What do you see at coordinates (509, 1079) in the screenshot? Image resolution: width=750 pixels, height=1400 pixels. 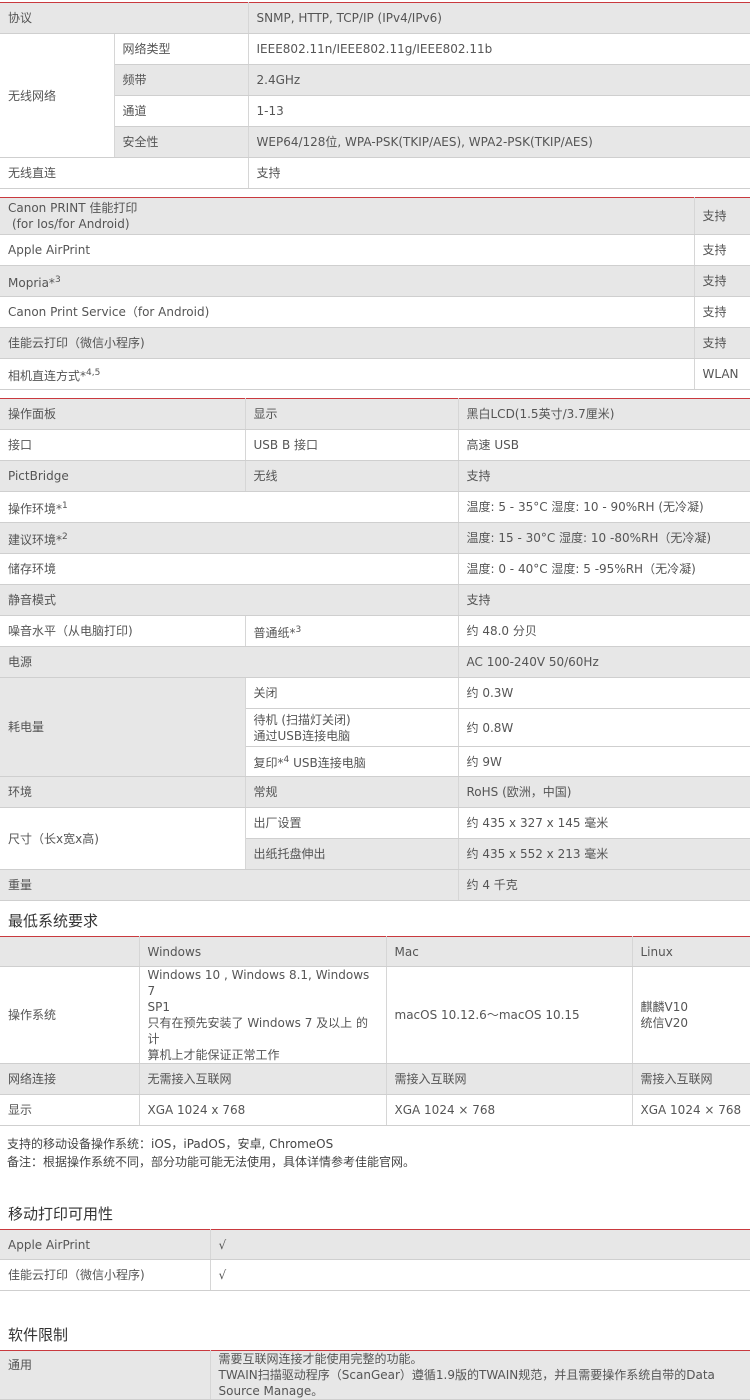 I see `net-mac: 需接入互联网` at bounding box center [509, 1079].